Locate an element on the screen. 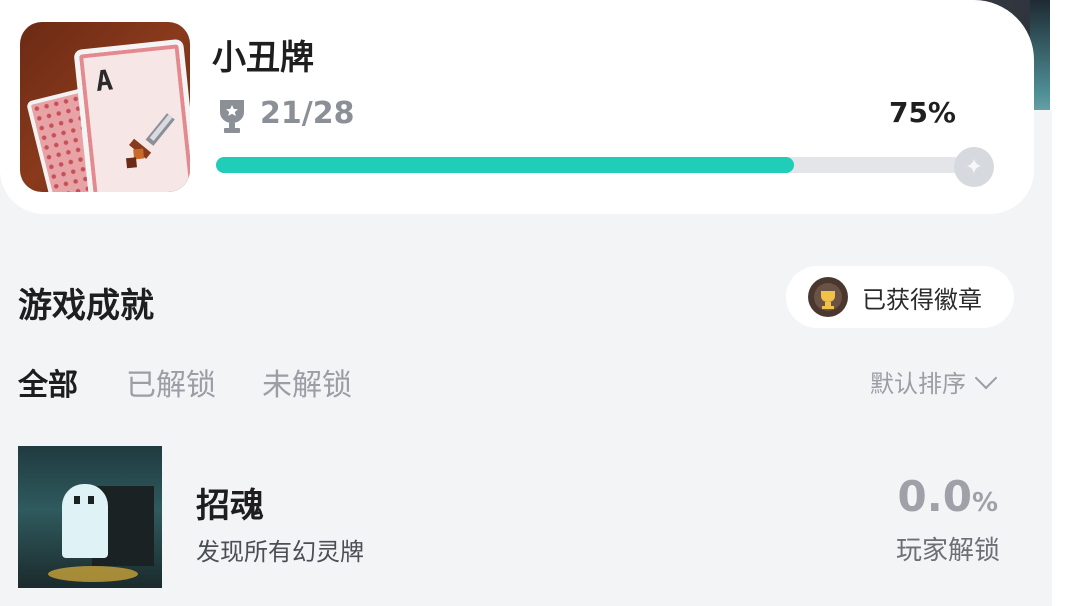 Image resolution: width=1080 pixels, height=606 pixels. earned-badges-button: 已获得徽章 is located at coordinates (900, 297).